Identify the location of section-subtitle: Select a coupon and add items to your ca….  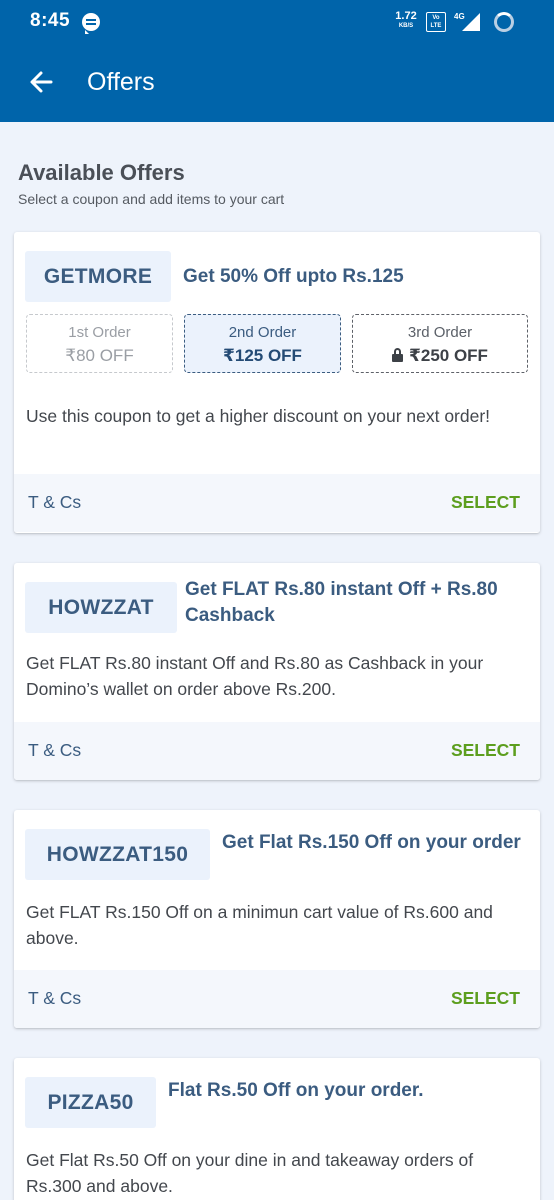
(151, 199).